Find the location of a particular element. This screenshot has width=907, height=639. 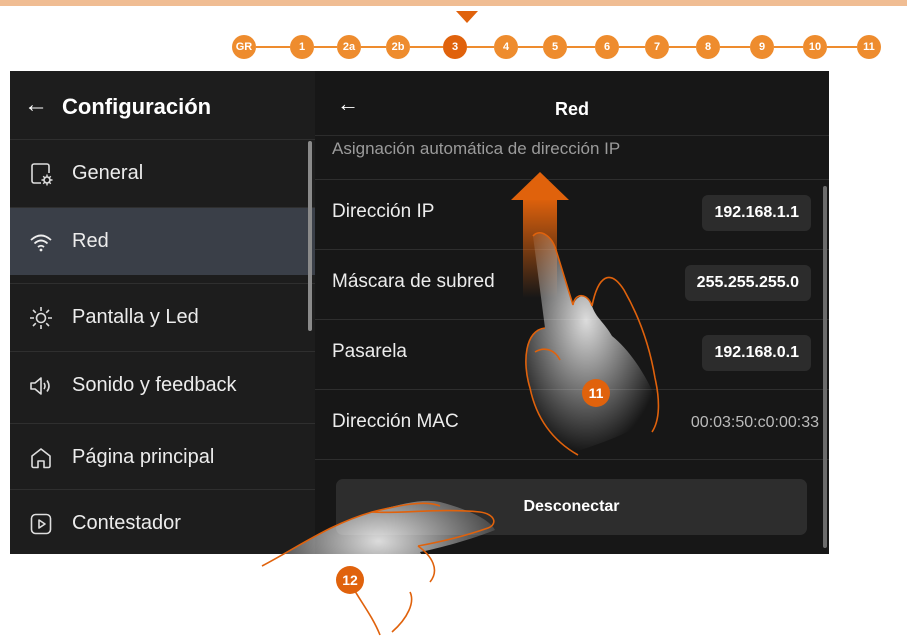

sidebar-item-contestador: Contestador is located at coordinates (162, 521).